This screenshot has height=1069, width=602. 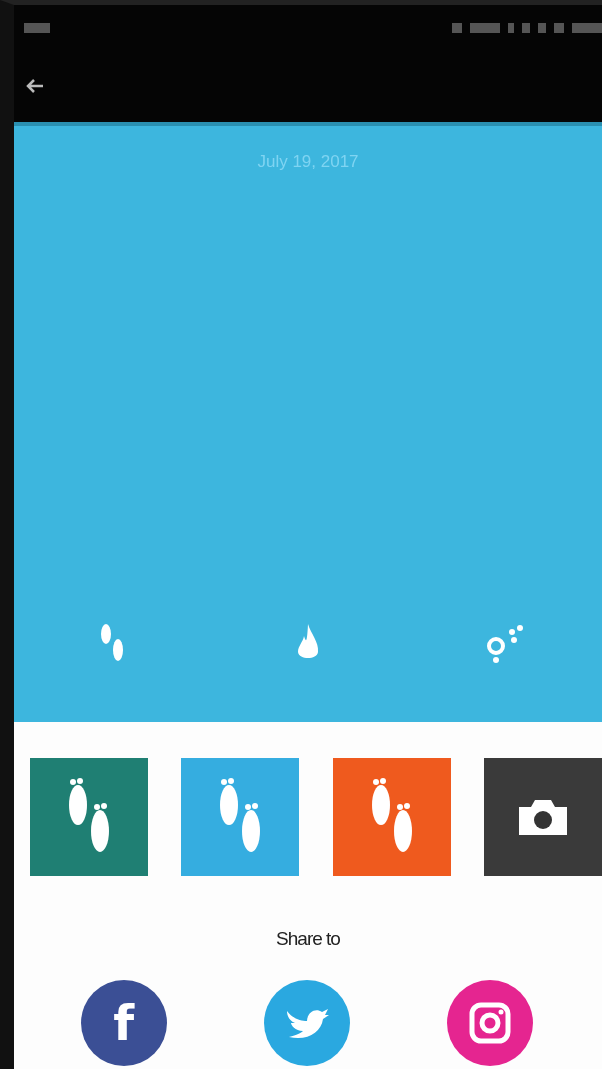 What do you see at coordinates (308, 162) in the screenshot?
I see `date-label: July 19, 2017` at bounding box center [308, 162].